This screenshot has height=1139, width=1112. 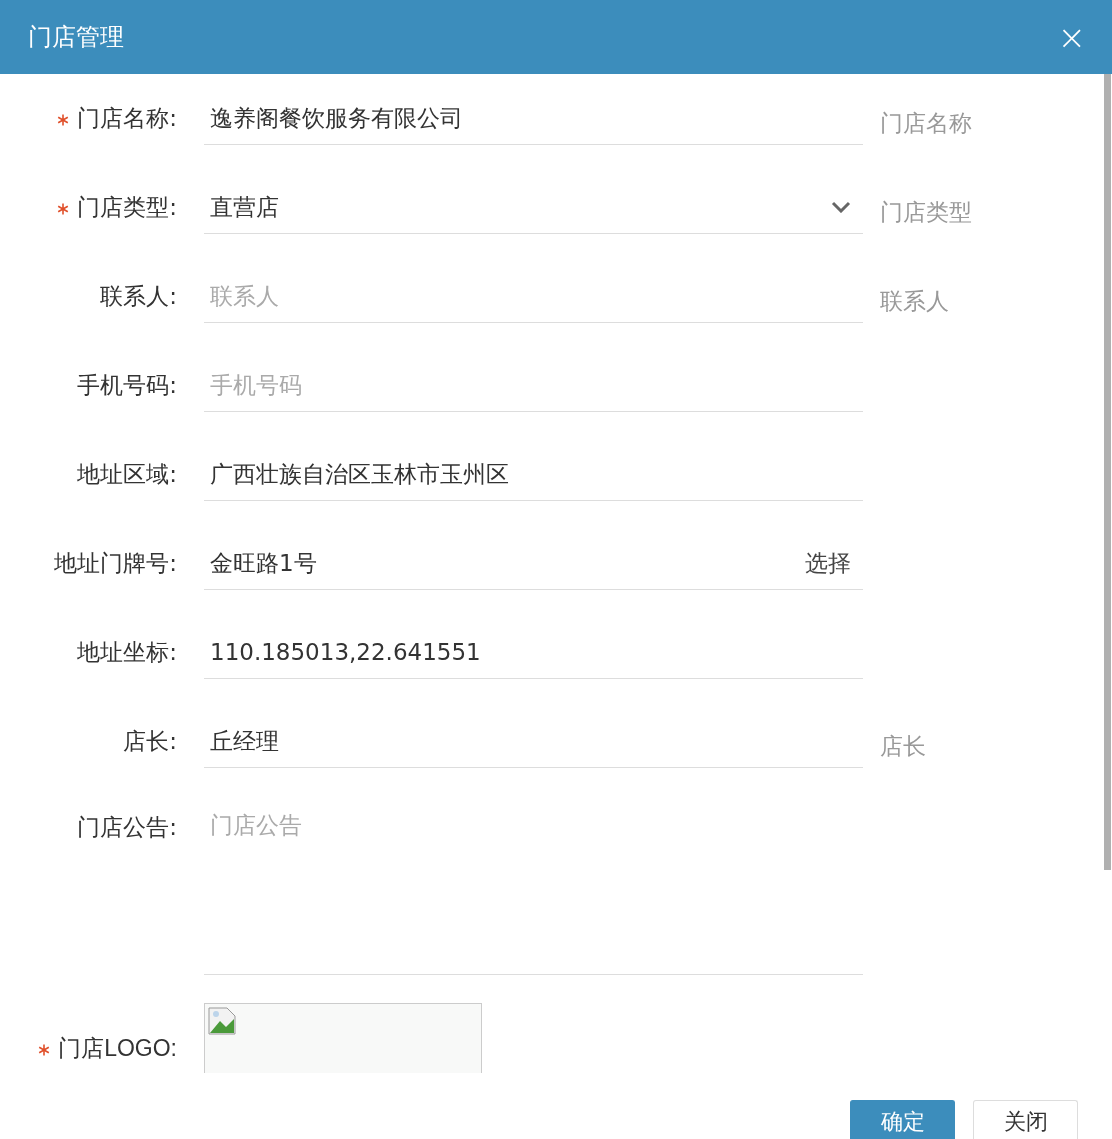 I want to click on confirm-button: 确定, so click(x=902, y=1119).